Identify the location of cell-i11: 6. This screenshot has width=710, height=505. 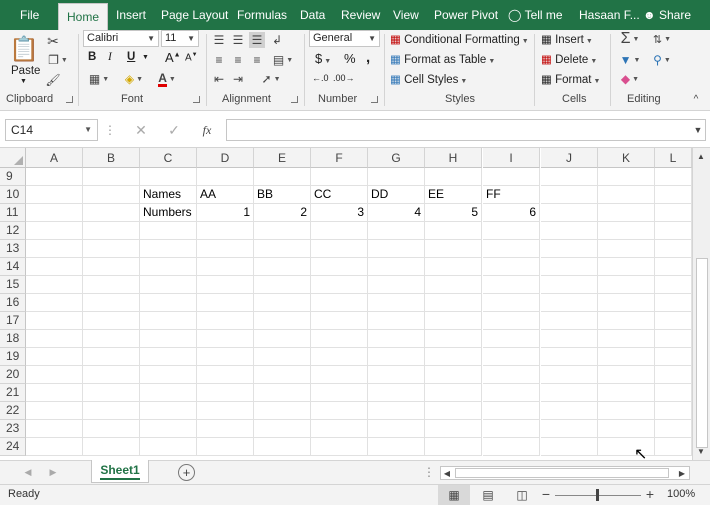
(511, 213).